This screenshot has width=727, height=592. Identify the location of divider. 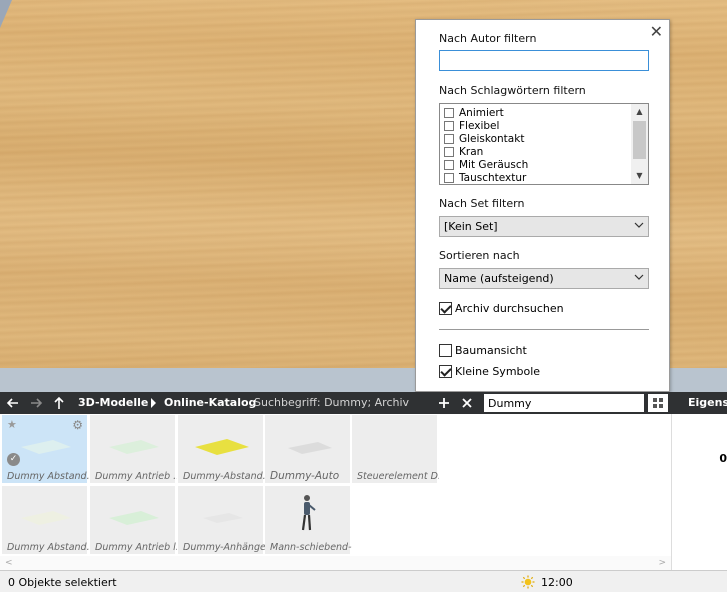
(544, 329).